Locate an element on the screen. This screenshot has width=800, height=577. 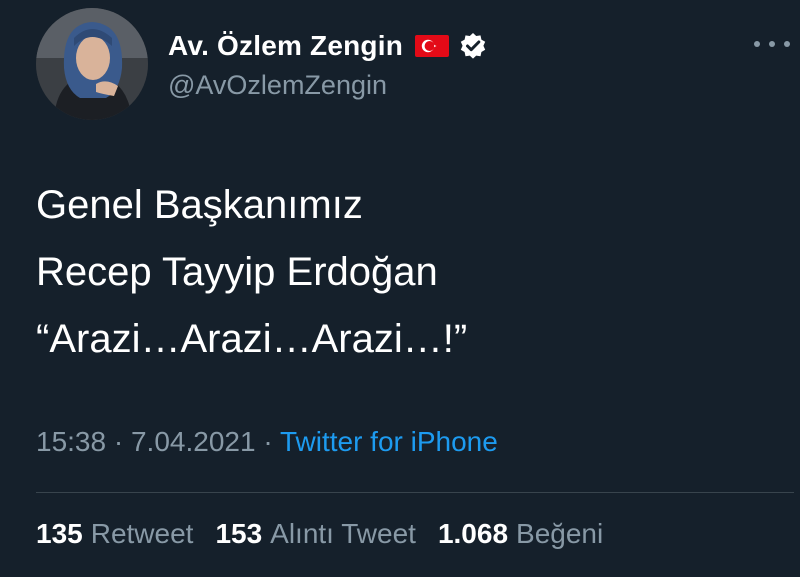
like-count: 1.068 is located at coordinates (473, 533).